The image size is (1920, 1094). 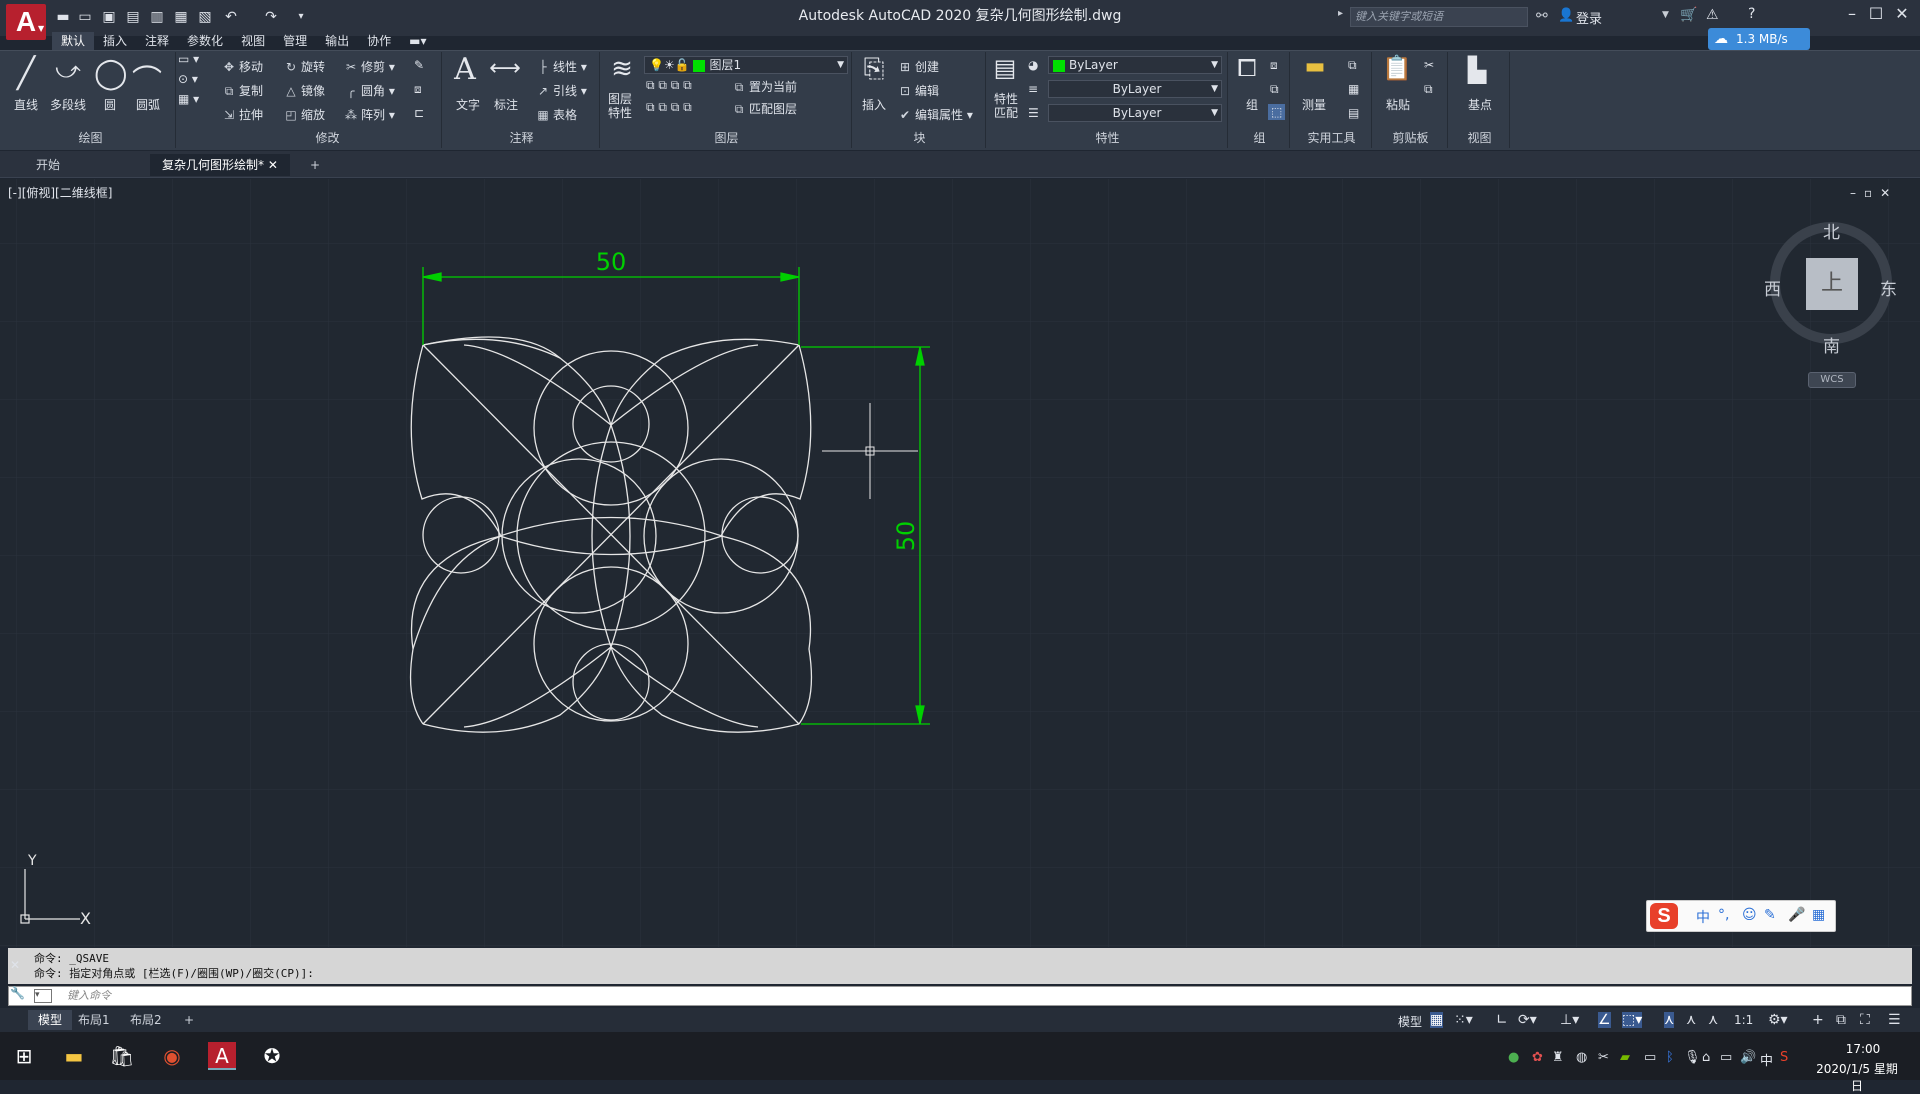 What do you see at coordinates (611, 262) in the screenshot?
I see `dim-text-horizontal: 50` at bounding box center [611, 262].